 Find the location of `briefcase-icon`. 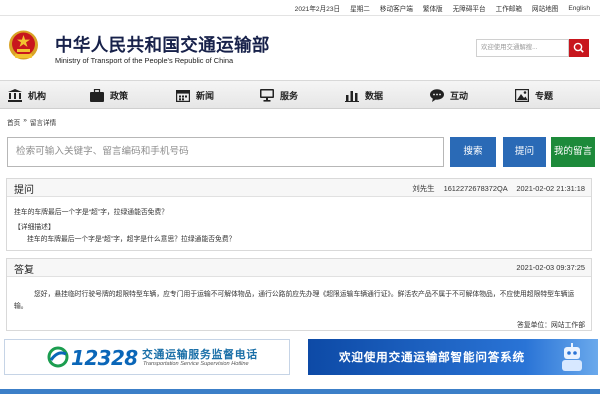

briefcase-icon is located at coordinates (97, 95).